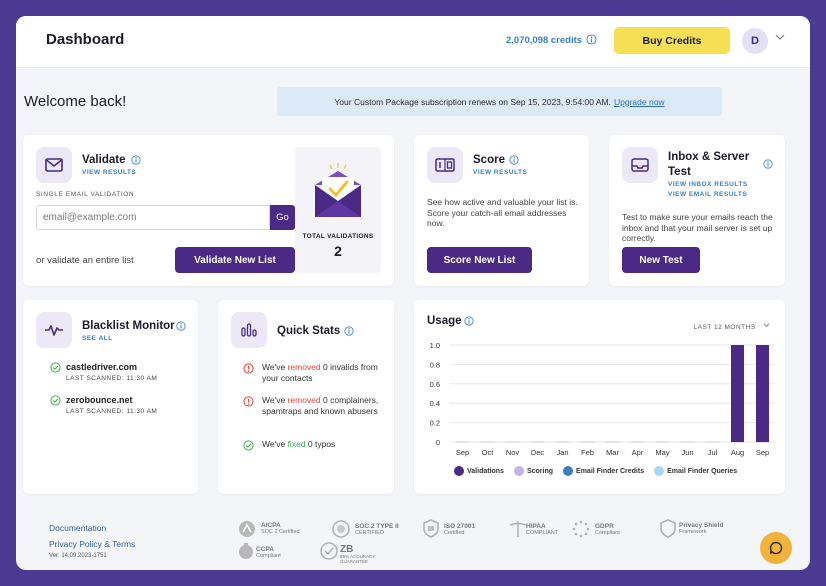 This screenshot has width=826, height=586. I want to click on avatar: D, so click(755, 41).